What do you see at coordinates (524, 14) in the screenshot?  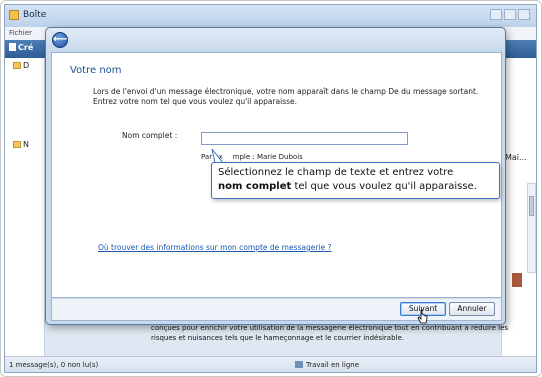 I see `close-button` at bounding box center [524, 14].